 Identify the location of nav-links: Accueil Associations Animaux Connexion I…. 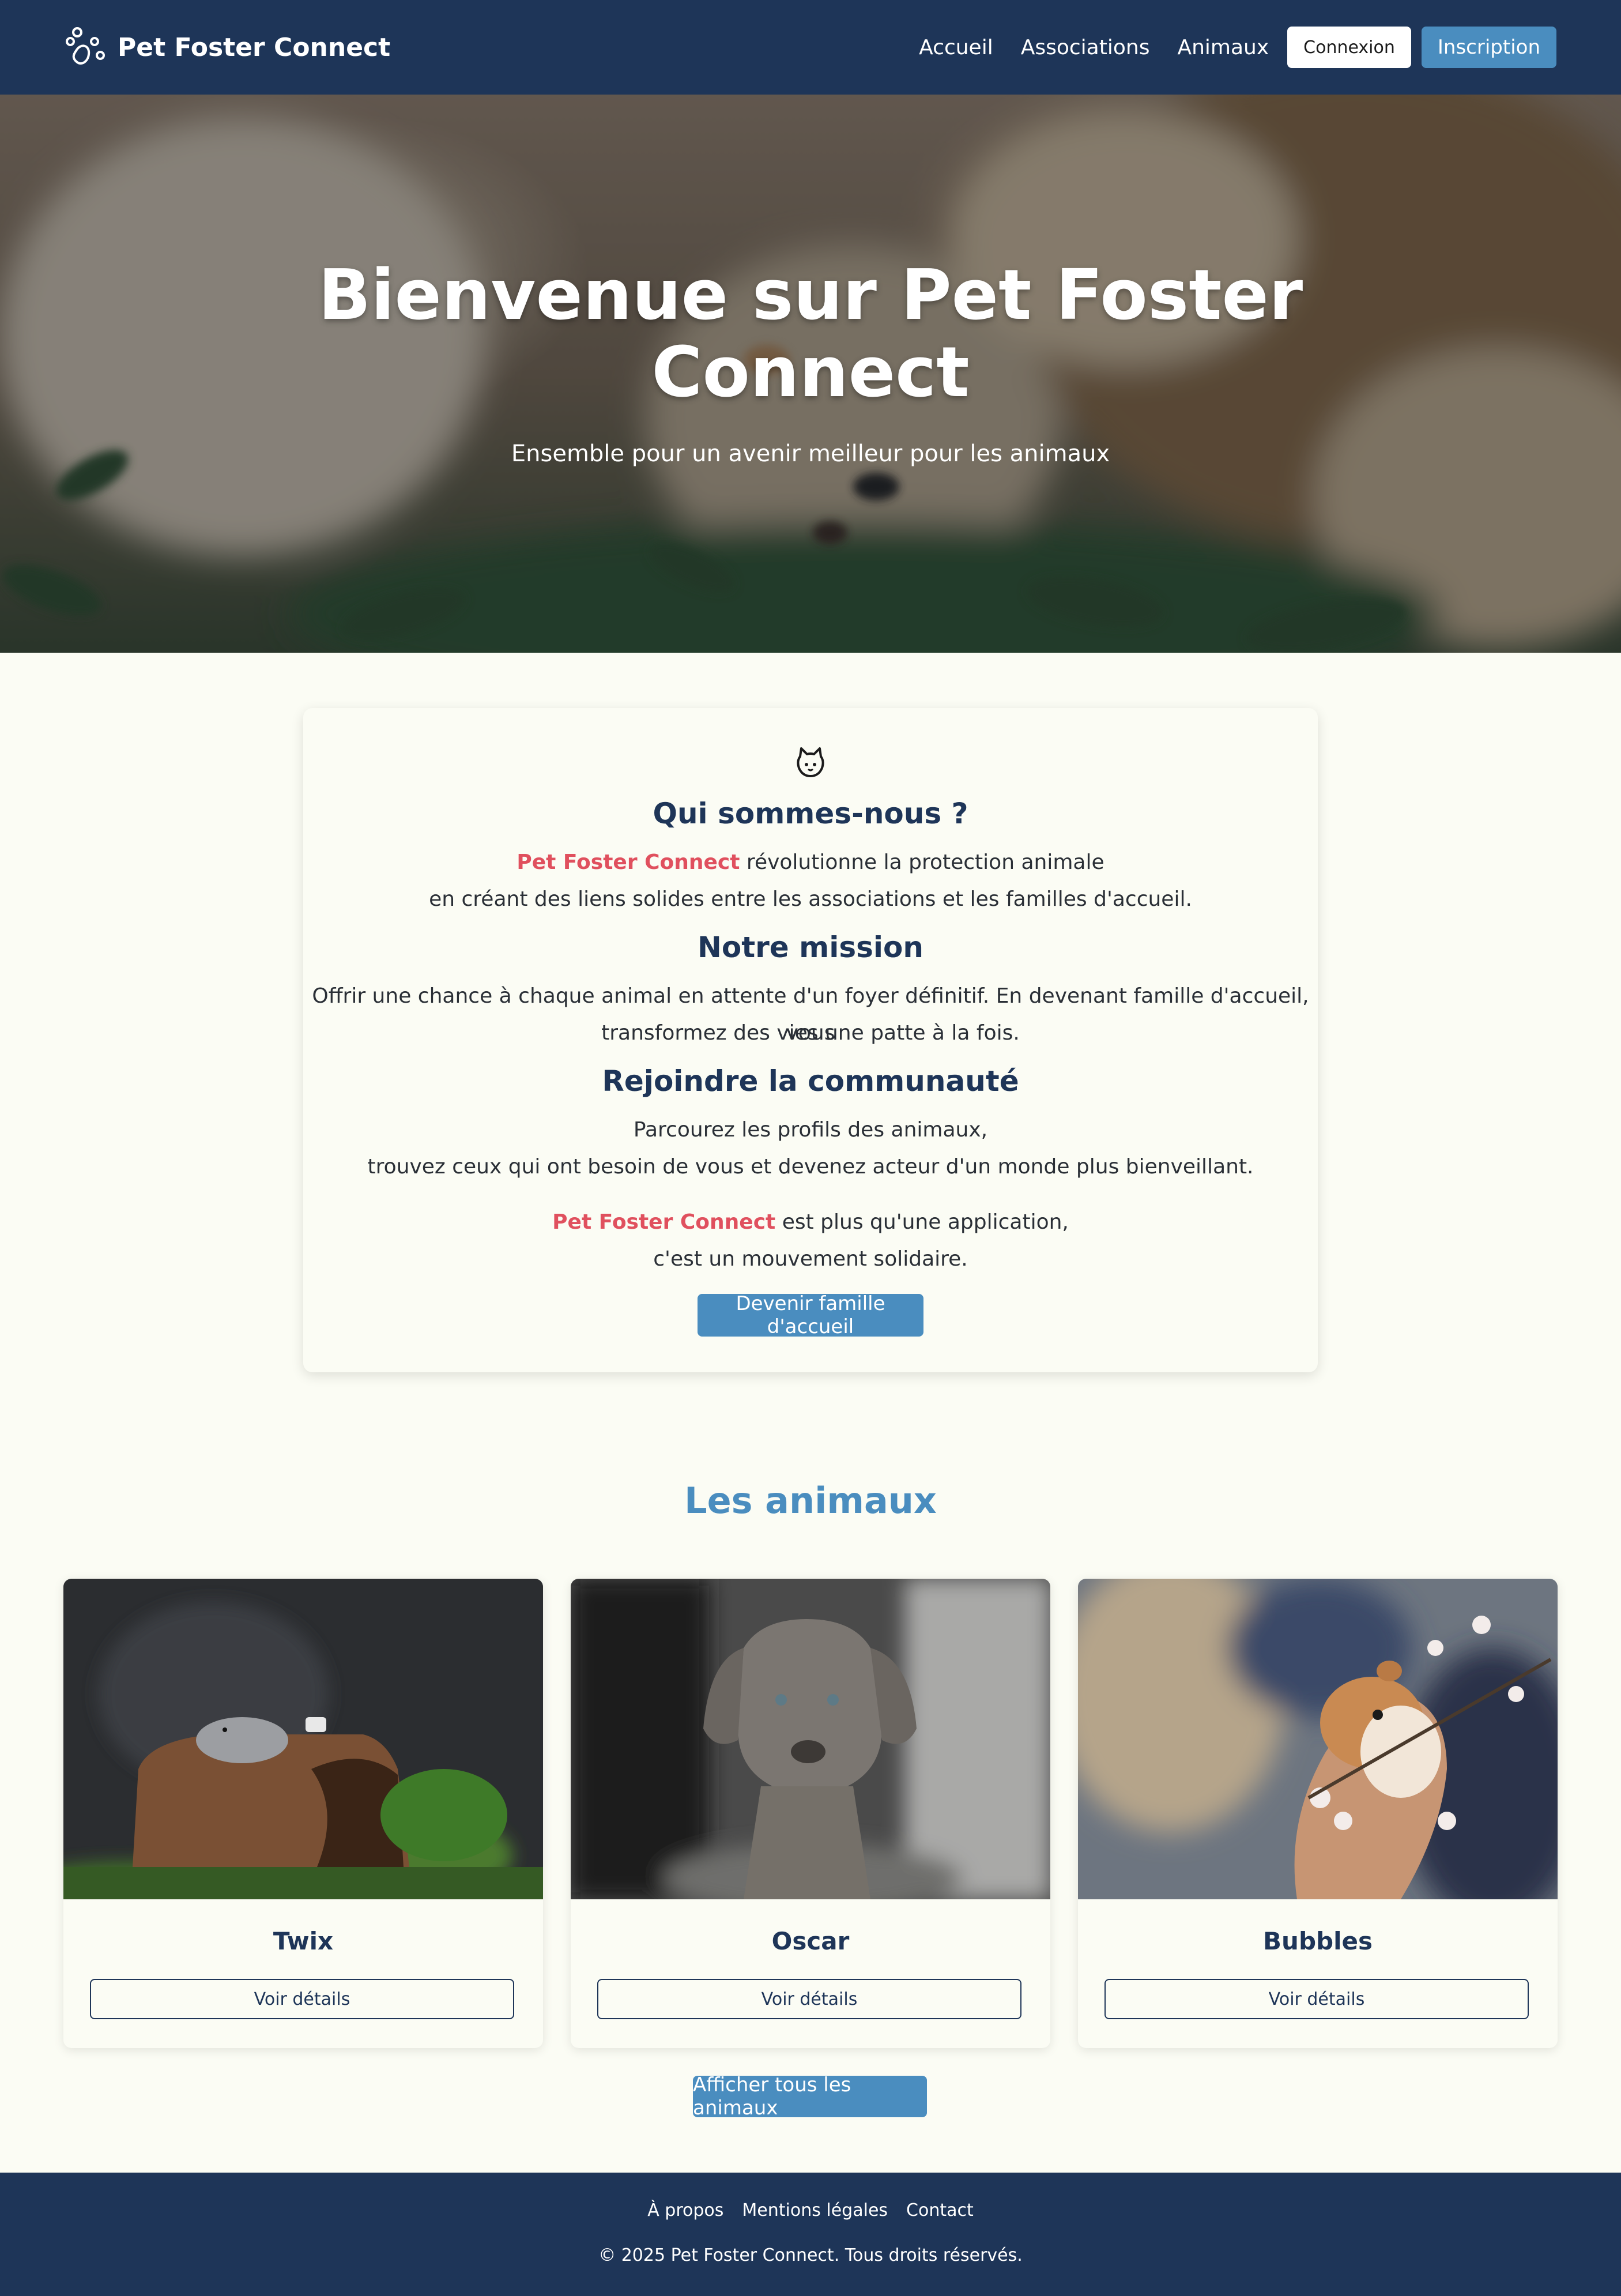
(1224, 47).